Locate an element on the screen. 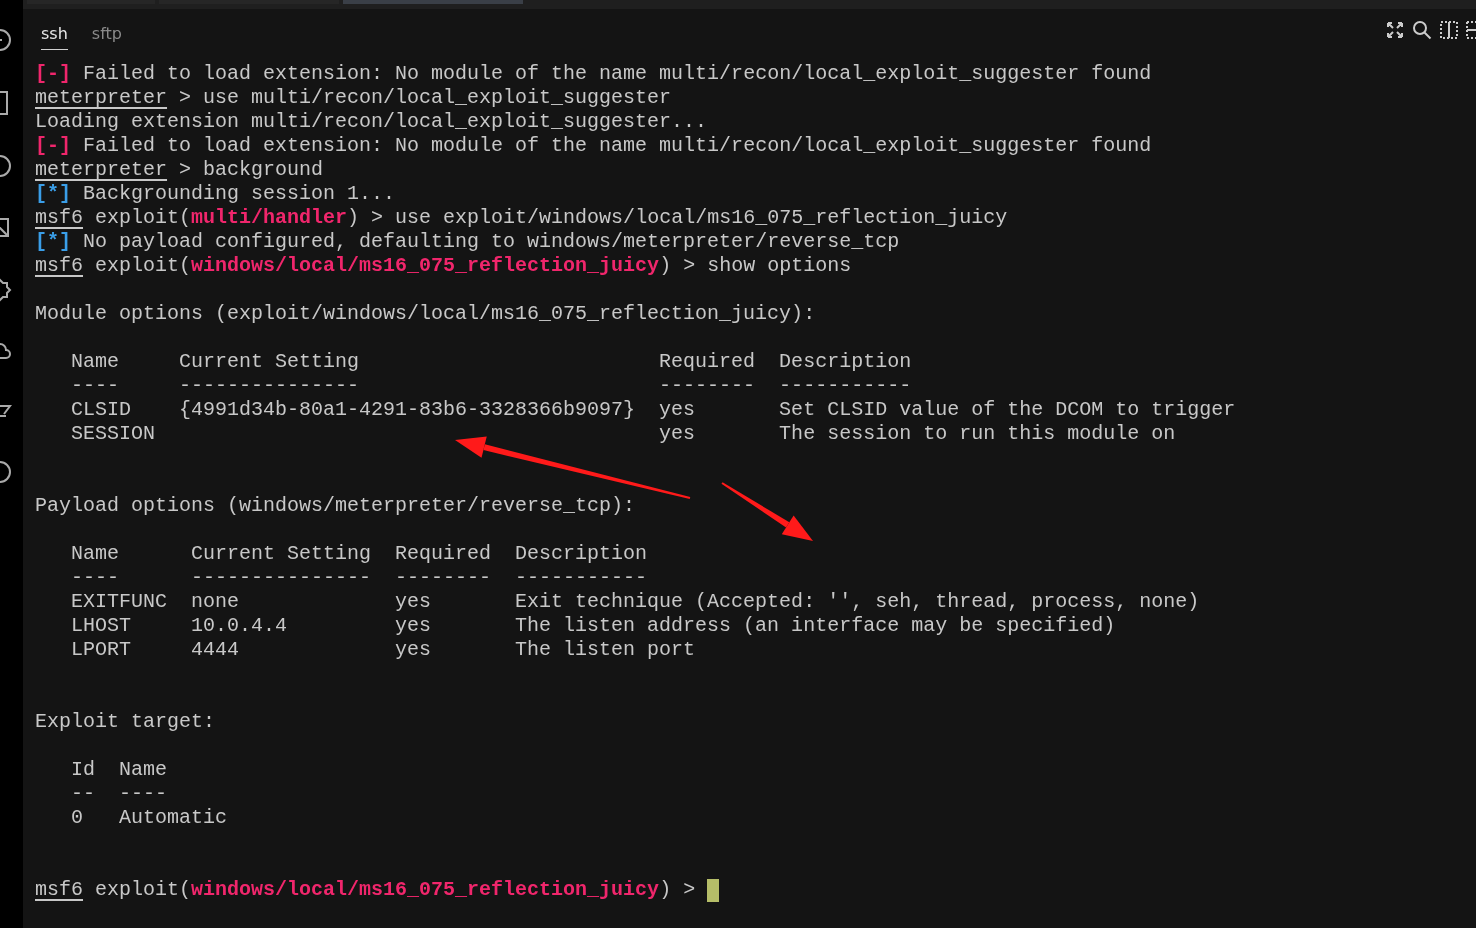 The height and width of the screenshot is (928, 1476). terminal-line: 0 Automatic is located at coordinates (149, 818).